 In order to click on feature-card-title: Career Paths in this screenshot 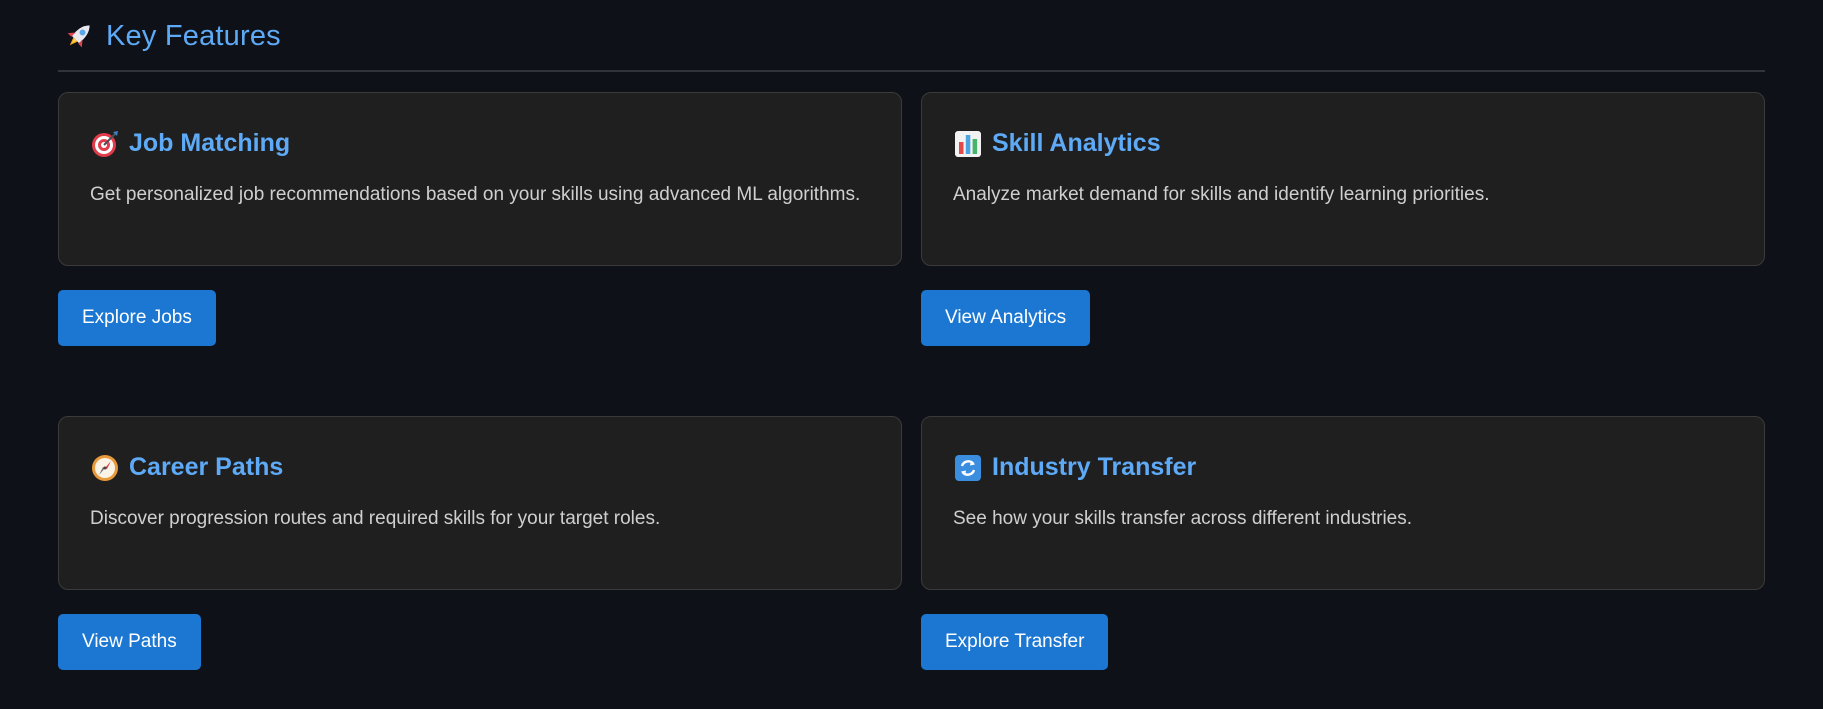, I will do `click(206, 467)`.